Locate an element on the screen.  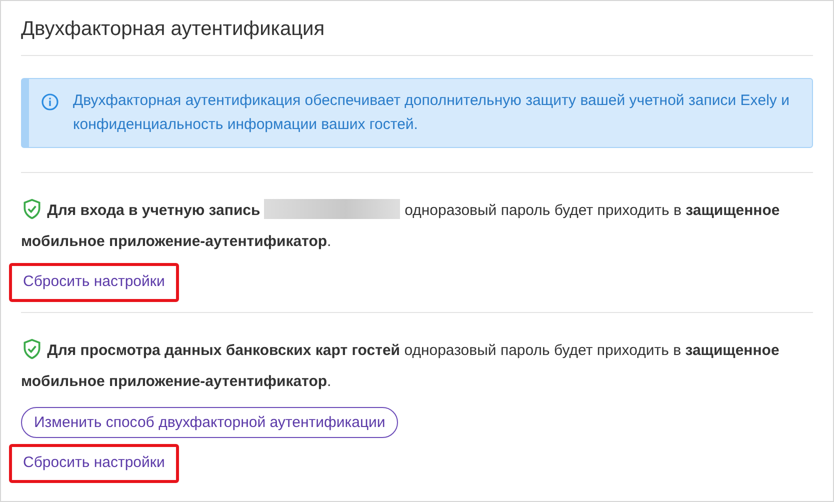
section-lead-text: Для просмотра данных банковских карт гостей is located at coordinates (223, 350).